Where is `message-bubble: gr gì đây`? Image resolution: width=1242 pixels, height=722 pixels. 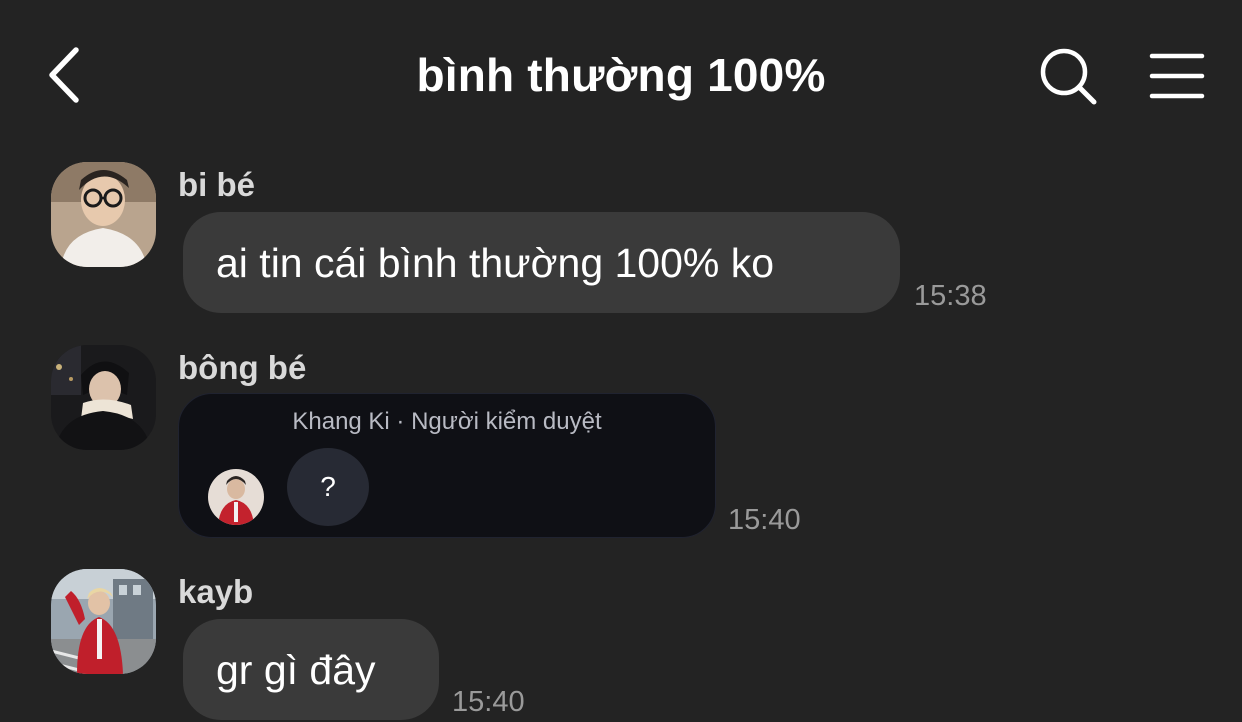
message-bubble: gr gì đây is located at coordinates (311, 669).